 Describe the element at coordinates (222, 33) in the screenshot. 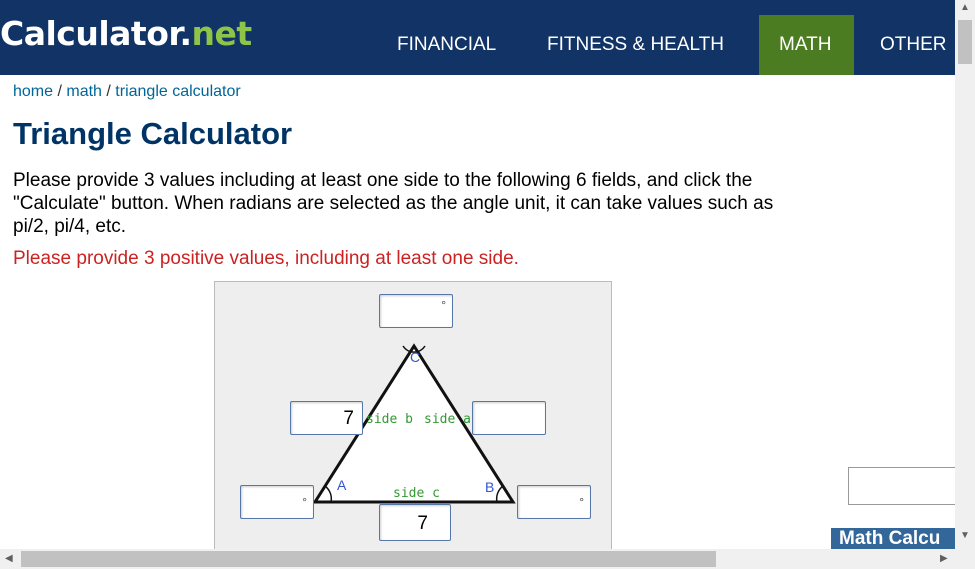

I see `logo-net-text: net` at that location.